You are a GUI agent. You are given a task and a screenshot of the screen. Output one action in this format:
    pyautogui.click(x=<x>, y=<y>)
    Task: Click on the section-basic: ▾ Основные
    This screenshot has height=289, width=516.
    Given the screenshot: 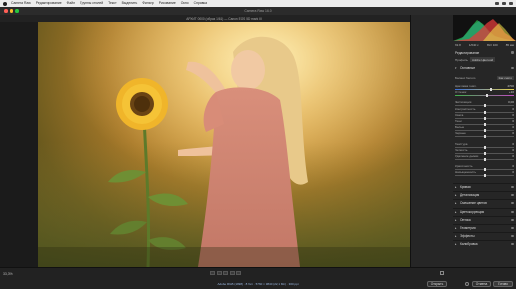 What is the action you would take?
    pyautogui.click(x=484, y=68)
    